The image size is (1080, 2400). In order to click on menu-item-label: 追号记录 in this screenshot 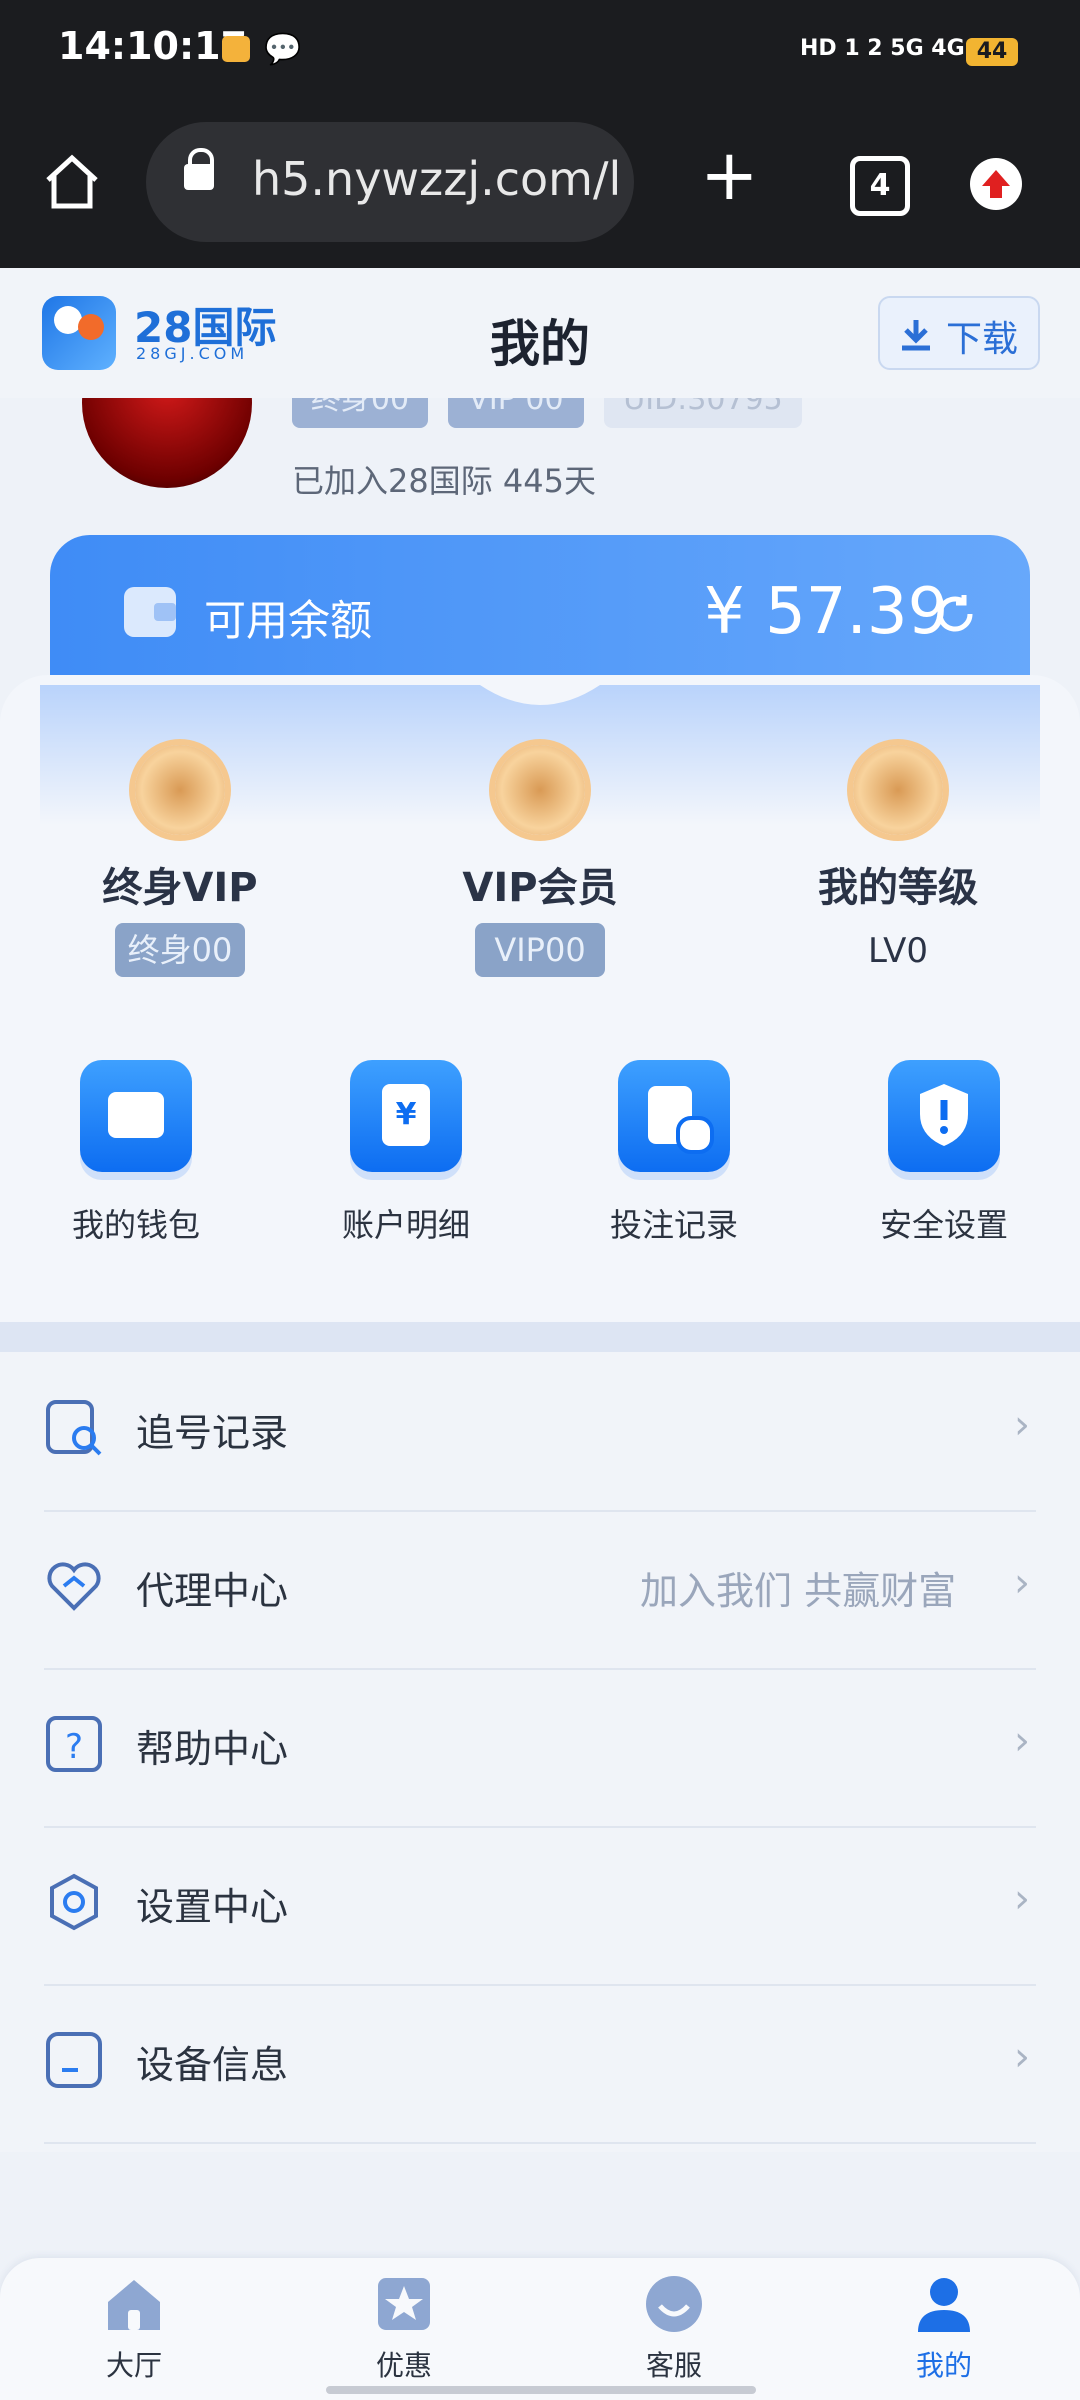, I will do `click(212, 1433)`.